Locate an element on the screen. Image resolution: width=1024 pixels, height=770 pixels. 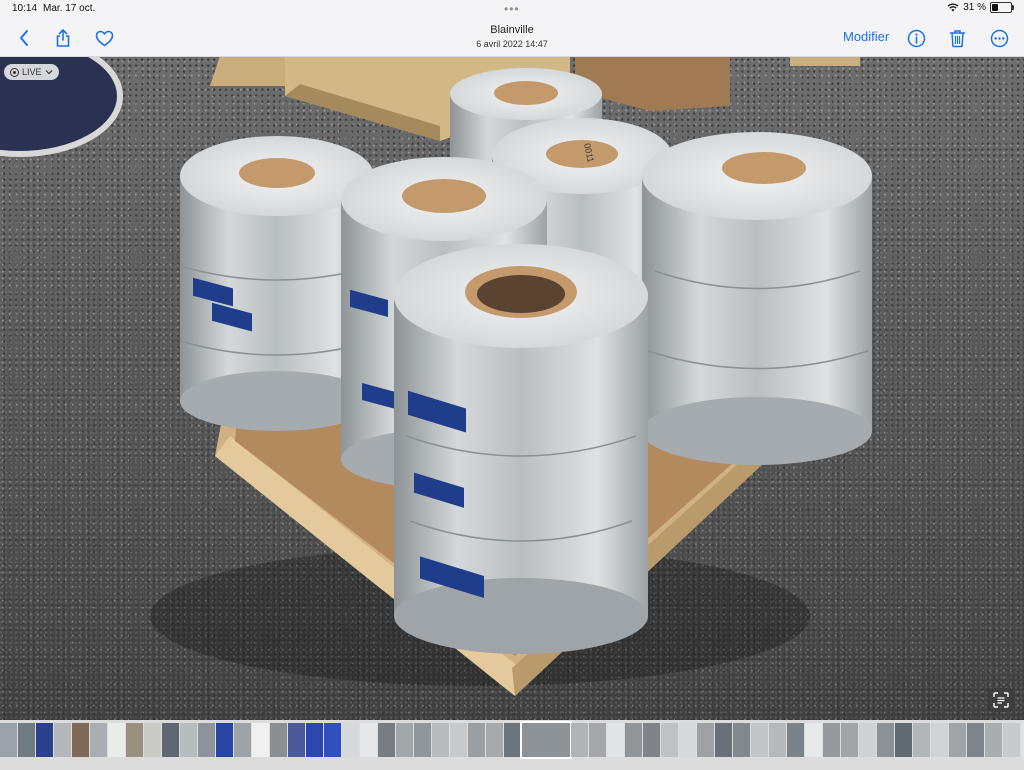
wifi-icon is located at coordinates (953, 7).